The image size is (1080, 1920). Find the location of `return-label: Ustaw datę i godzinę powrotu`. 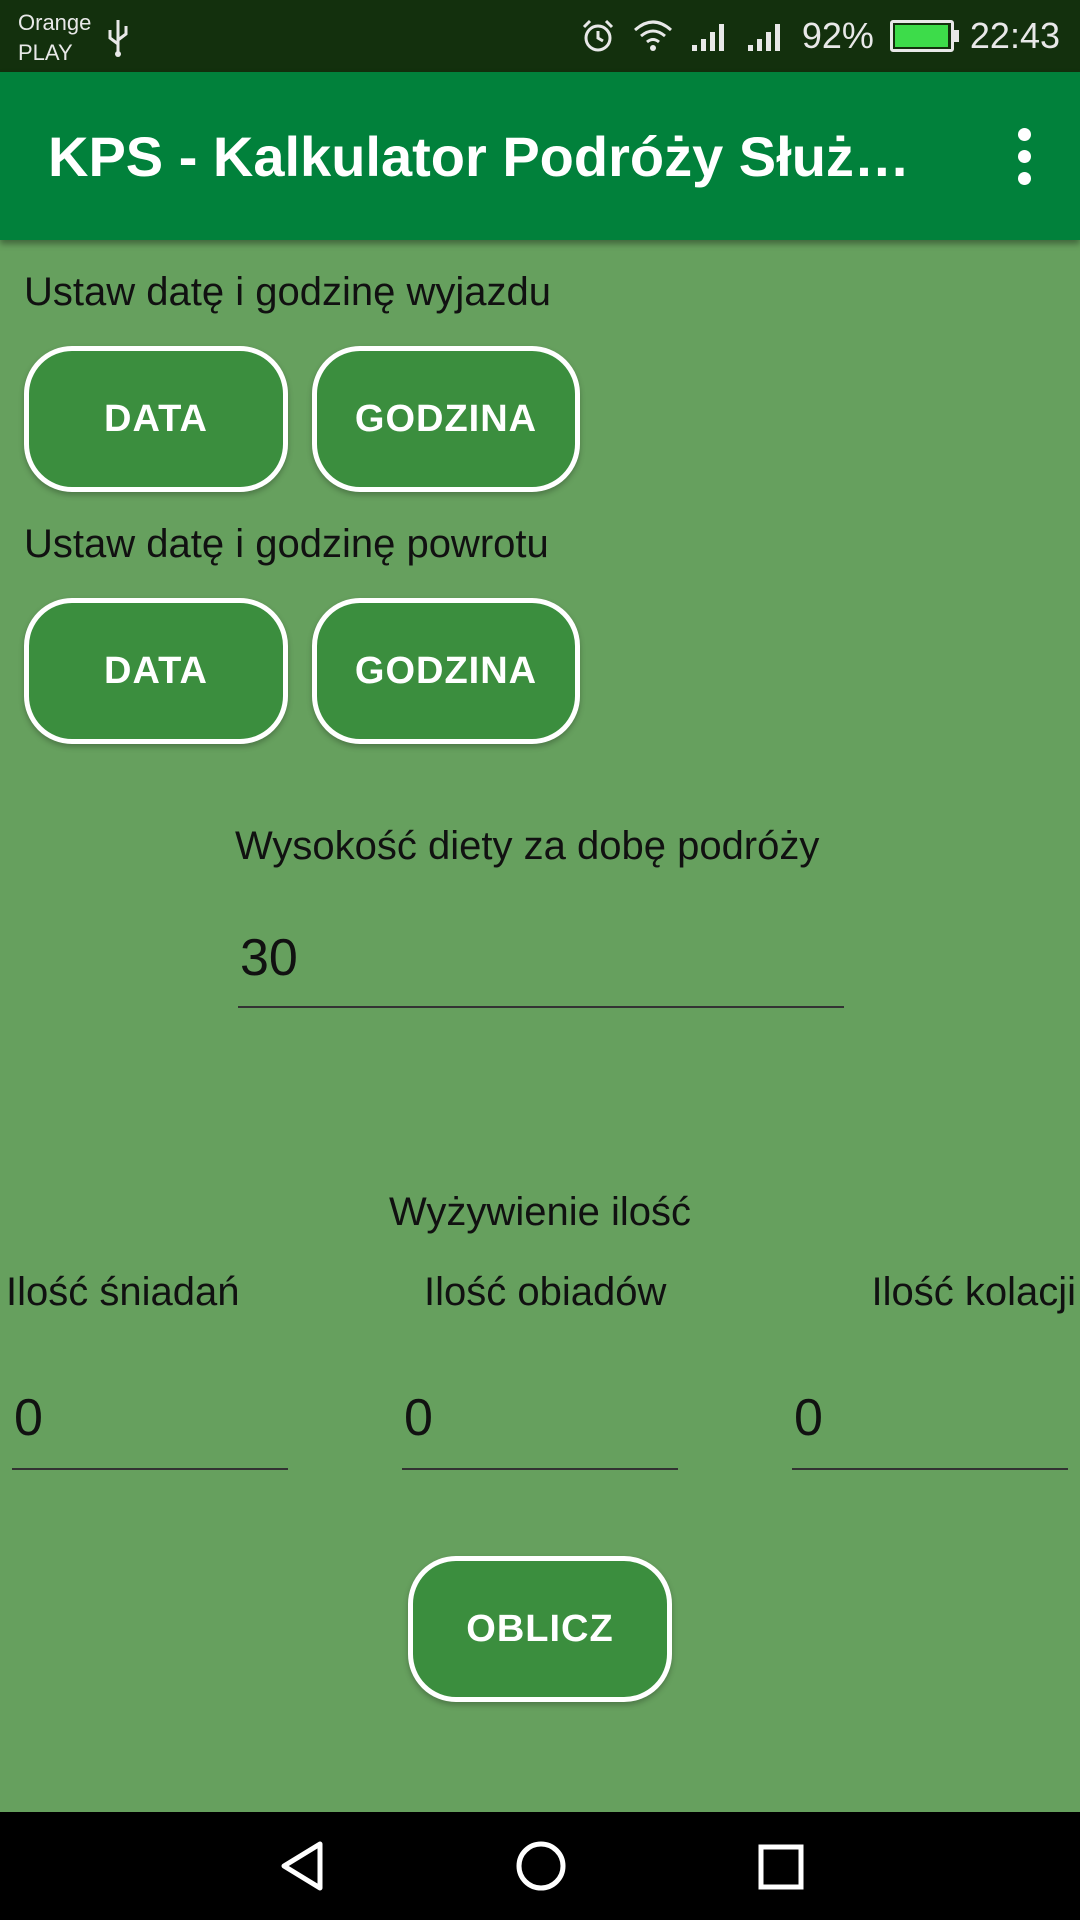

return-label: Ustaw datę i godzinę powrotu is located at coordinates (286, 544).